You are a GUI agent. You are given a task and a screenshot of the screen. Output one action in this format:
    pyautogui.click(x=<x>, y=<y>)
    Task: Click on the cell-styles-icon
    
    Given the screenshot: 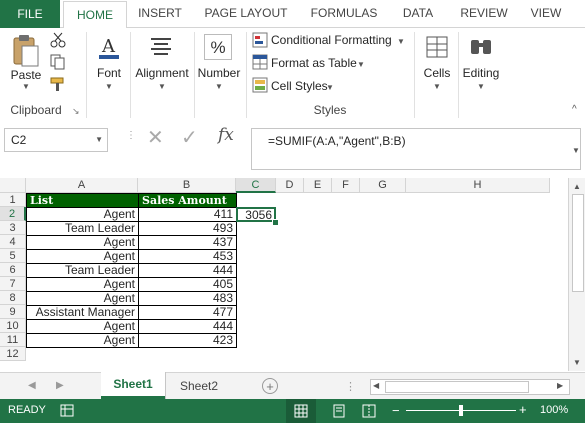 What is the action you would take?
    pyautogui.click(x=260, y=85)
    